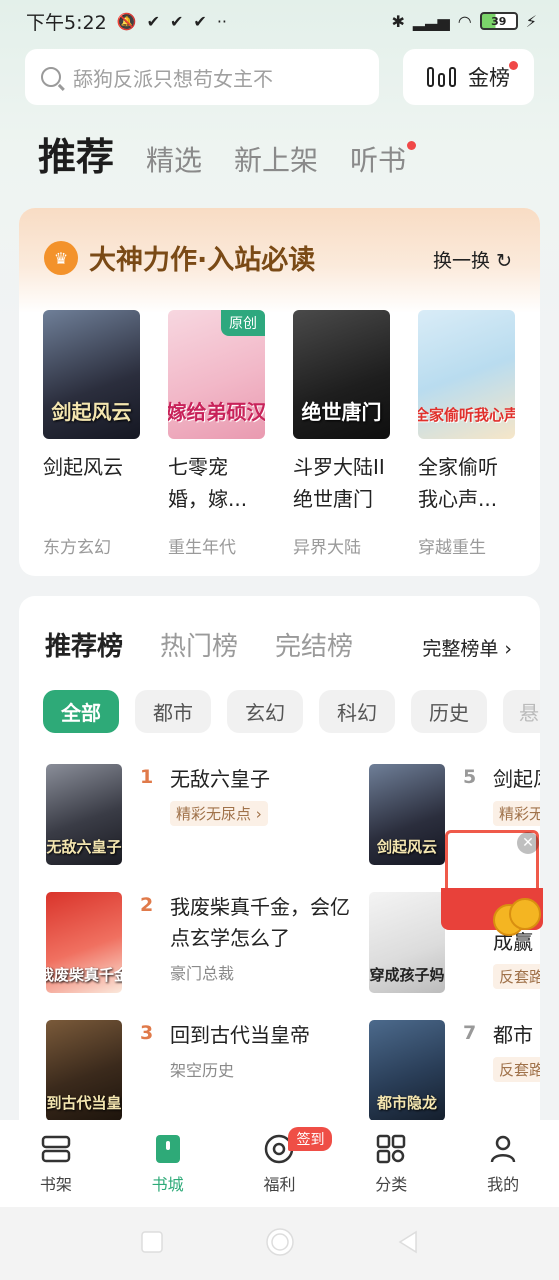 This screenshot has width=559, height=1280. What do you see at coordinates (466, 415) in the screenshot?
I see `cover-title: 全家偷听我心声` at bounding box center [466, 415].